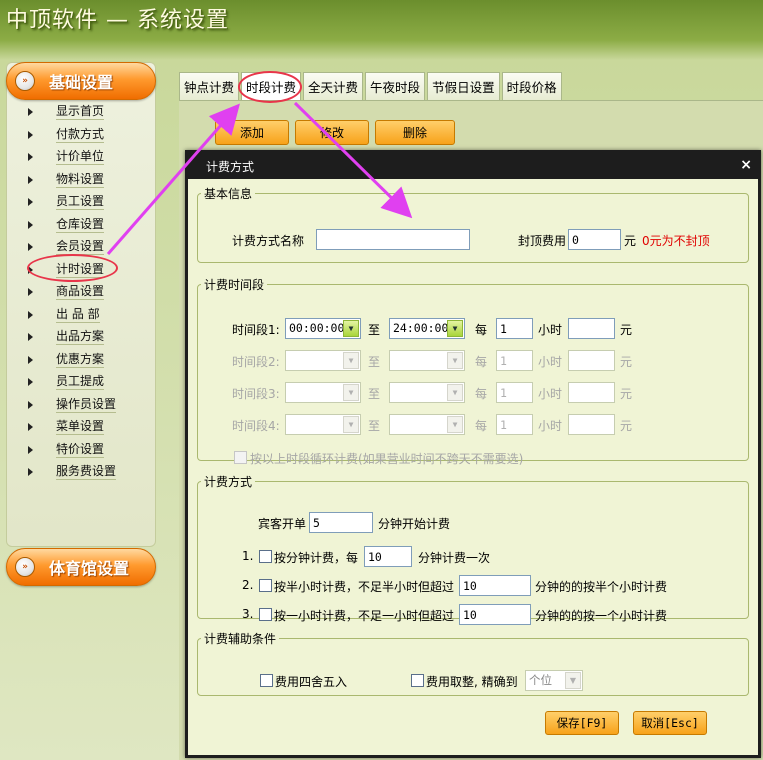 The height and width of the screenshot is (760, 763). I want to click on half-hour-input, so click(495, 585).